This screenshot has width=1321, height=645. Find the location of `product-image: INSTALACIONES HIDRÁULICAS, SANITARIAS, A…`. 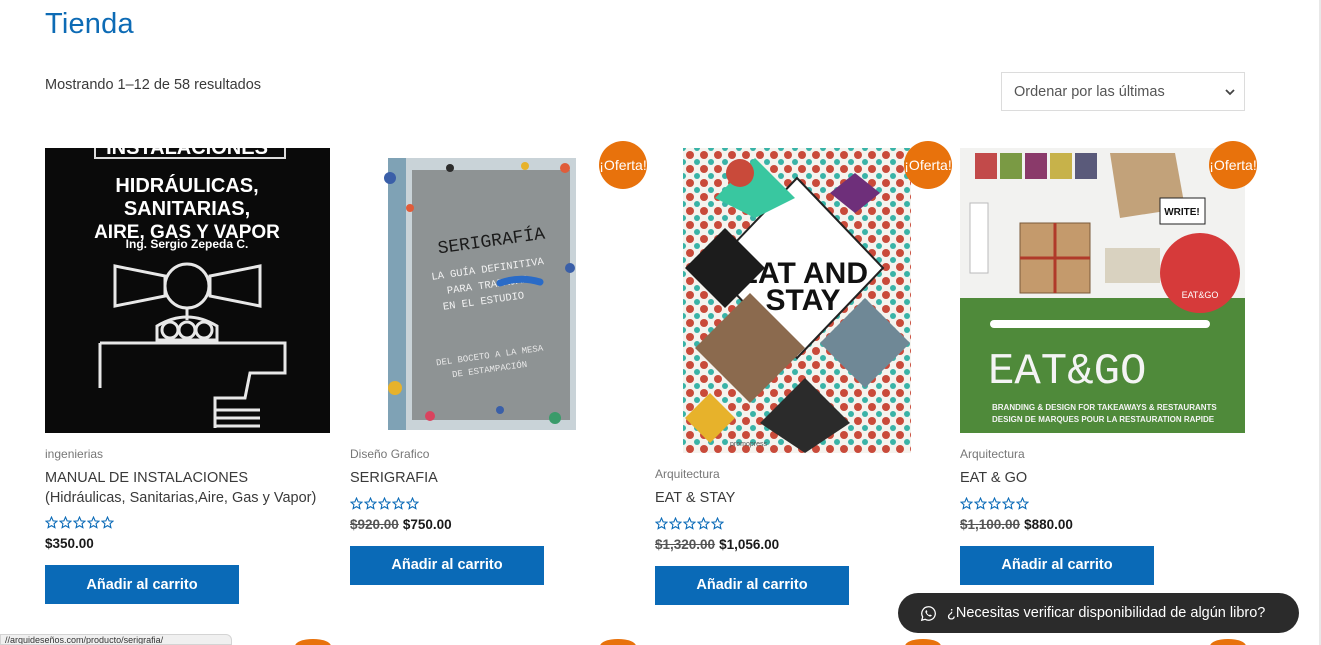

product-image: INSTALACIONES HIDRÁULICAS, SANITARIAS, A… is located at coordinates (187, 290).